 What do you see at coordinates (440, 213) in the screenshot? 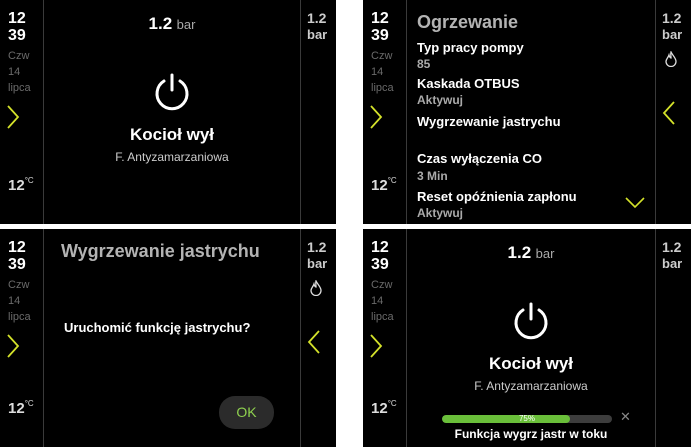
I see `menu-value-ignition-reset: Aktywuj` at bounding box center [440, 213].